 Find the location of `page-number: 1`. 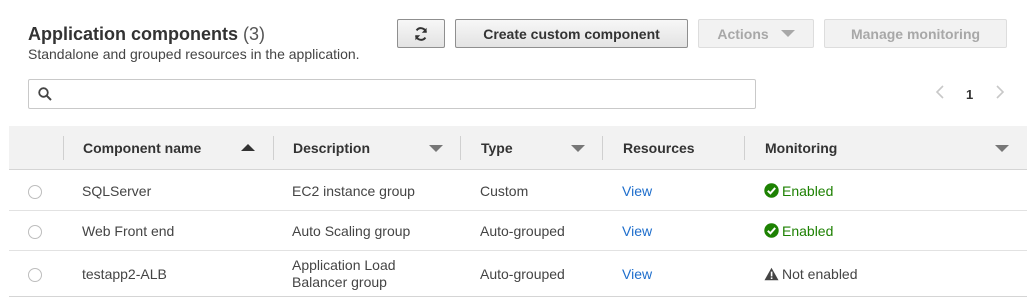

page-number: 1 is located at coordinates (969, 94).